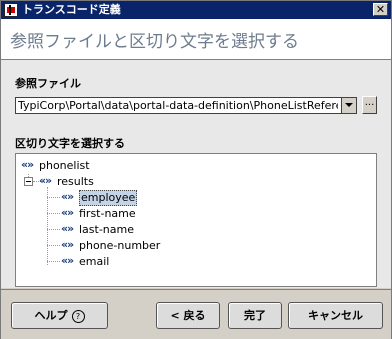  What do you see at coordinates (380, 9) in the screenshot?
I see `close-button: ✕` at bounding box center [380, 9].